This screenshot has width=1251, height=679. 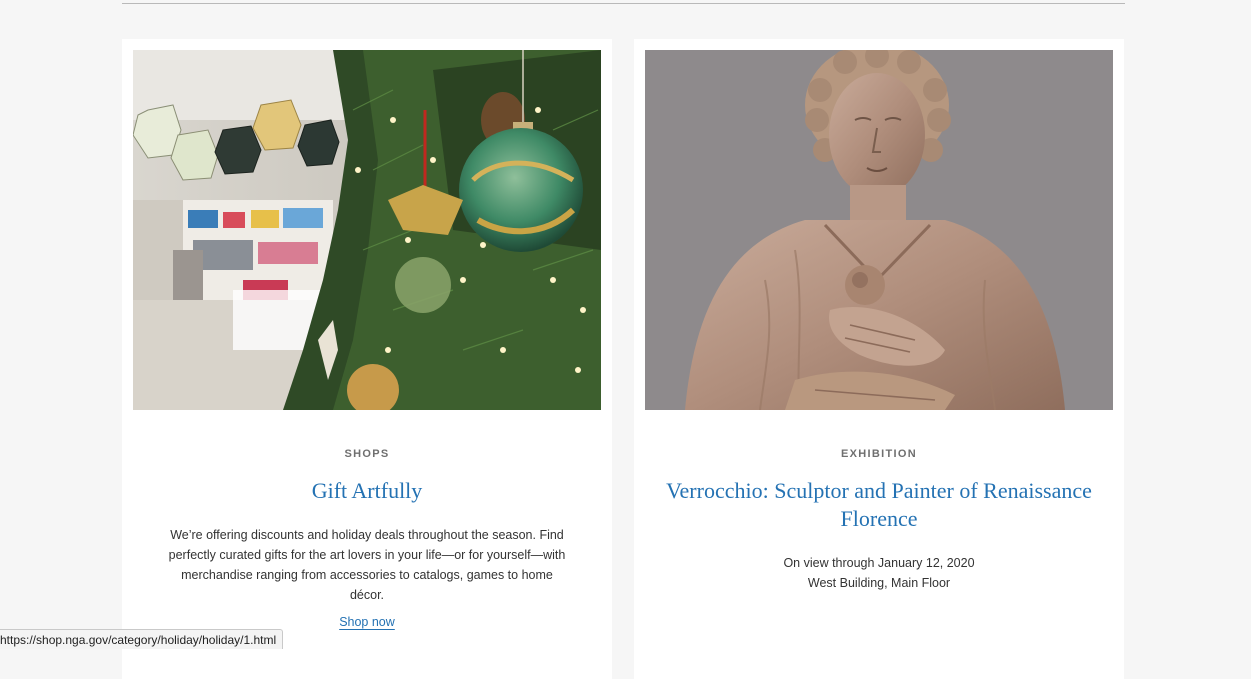 What do you see at coordinates (879, 583) in the screenshot?
I see `exhibition-location: West Building, Main Floor` at bounding box center [879, 583].